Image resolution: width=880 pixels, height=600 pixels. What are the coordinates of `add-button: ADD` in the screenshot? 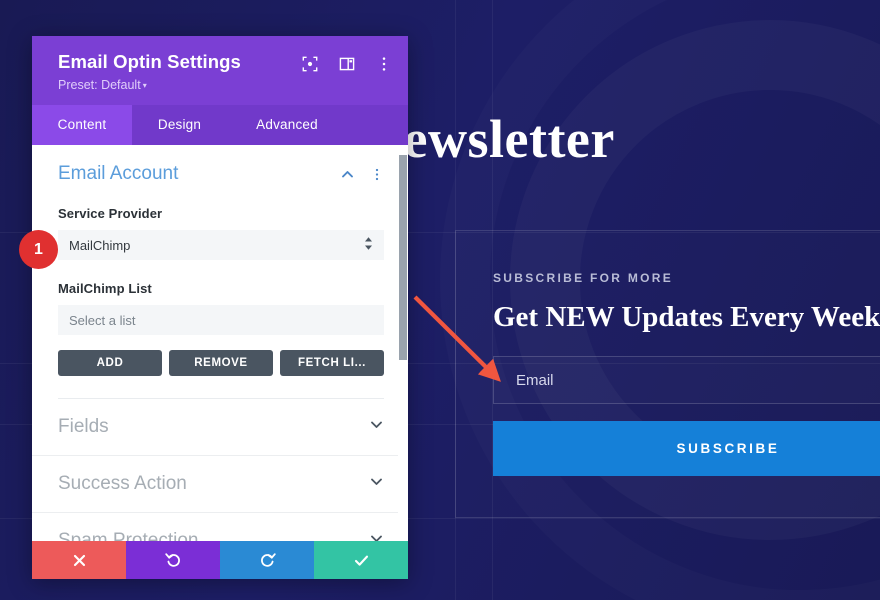 It's located at (110, 363).